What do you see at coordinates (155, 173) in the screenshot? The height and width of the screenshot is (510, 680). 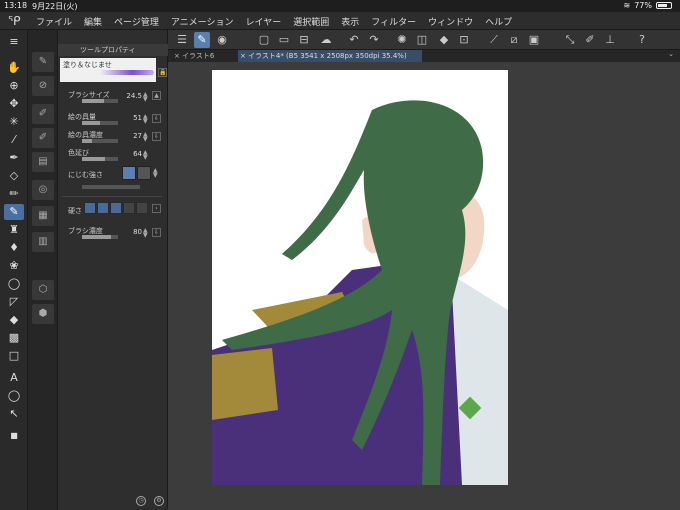 I see `blend-stepper: ▲ ▼` at bounding box center [155, 173].